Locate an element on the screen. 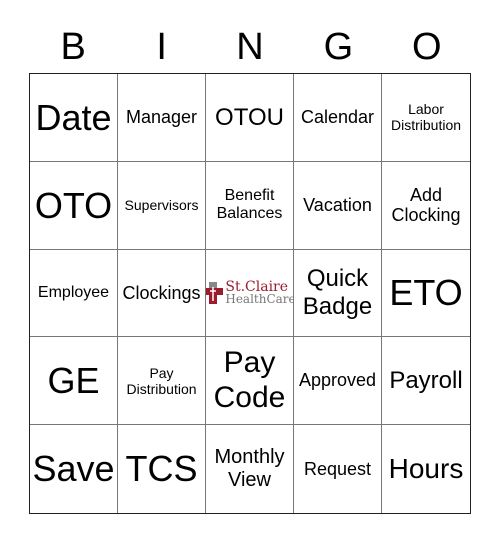 Image resolution: width=500 pixels, height=544 pixels. header-letter: I is located at coordinates (161, 47).